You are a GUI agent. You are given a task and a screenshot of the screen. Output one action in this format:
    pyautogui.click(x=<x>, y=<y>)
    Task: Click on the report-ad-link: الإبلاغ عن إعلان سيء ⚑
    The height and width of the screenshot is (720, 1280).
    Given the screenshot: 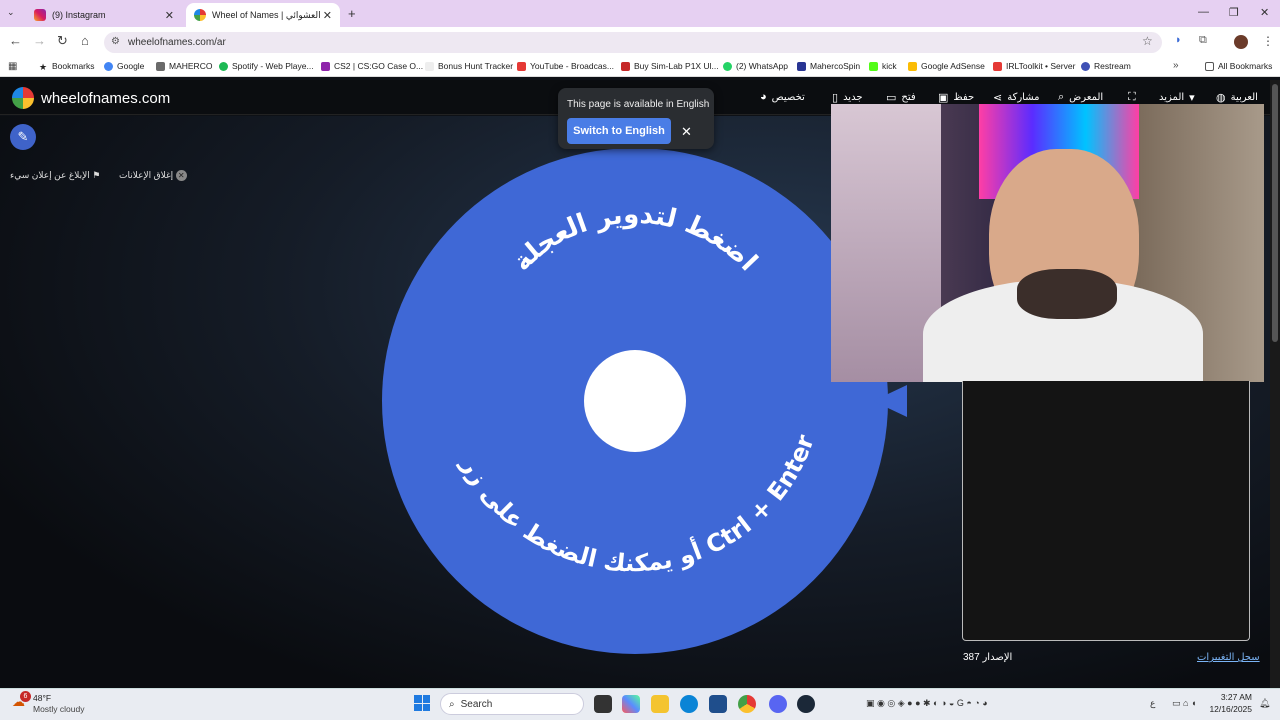 What is the action you would take?
    pyautogui.click(x=55, y=175)
    